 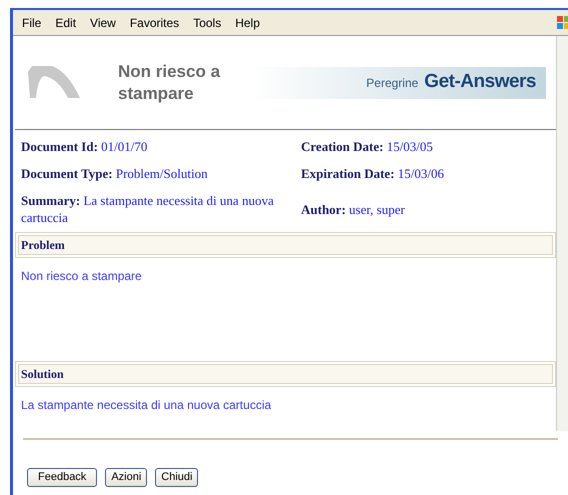 I want to click on product-name: Get-Answers, so click(x=480, y=82).